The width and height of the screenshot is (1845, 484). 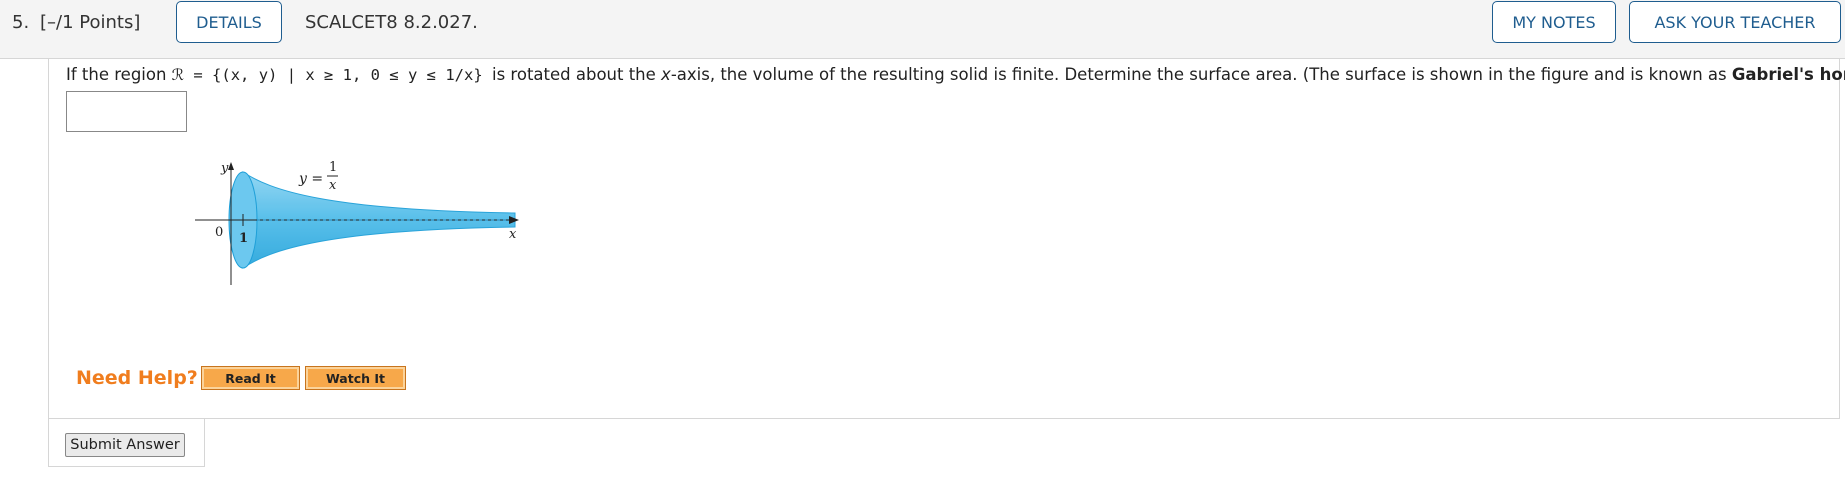 What do you see at coordinates (577, 74) in the screenshot?
I see `prompt-mid: is rotated about the` at bounding box center [577, 74].